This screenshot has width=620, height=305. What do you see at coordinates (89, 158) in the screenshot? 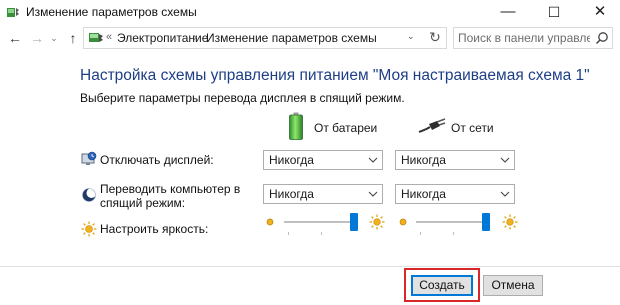
I see `monitor-clock-icon` at bounding box center [89, 158].